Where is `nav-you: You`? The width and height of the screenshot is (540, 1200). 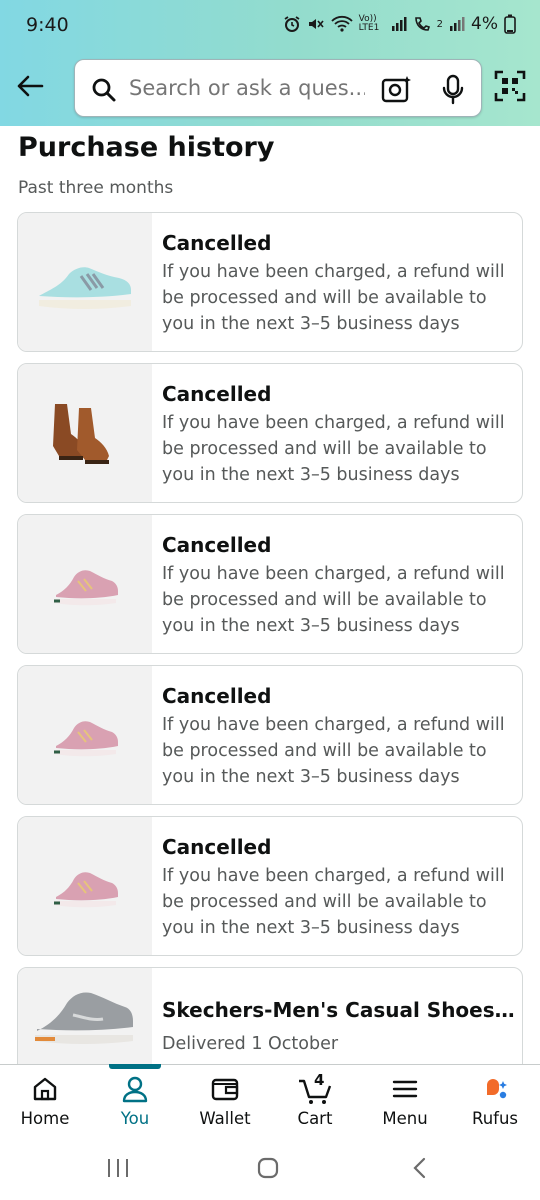 nav-you: You is located at coordinates (135, 1101).